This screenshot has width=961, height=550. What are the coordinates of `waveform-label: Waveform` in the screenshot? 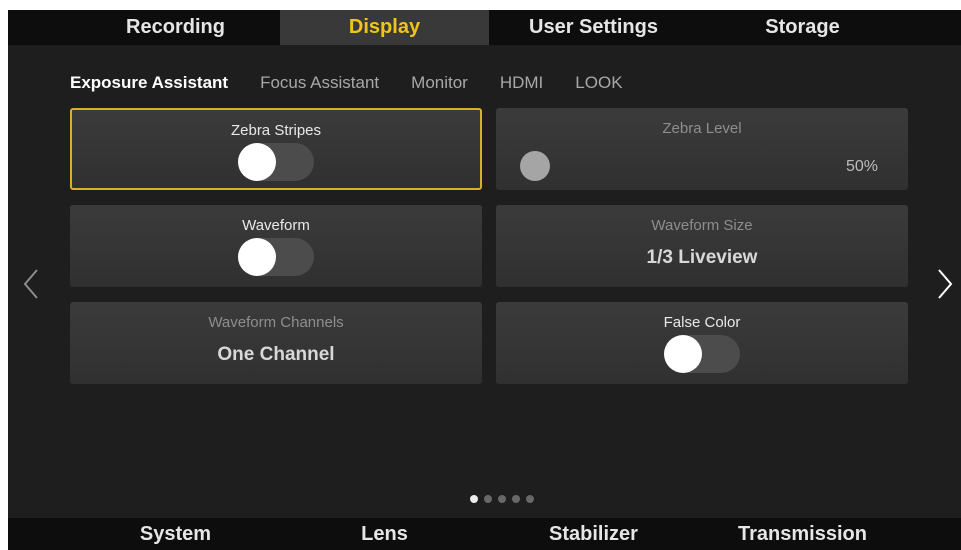 It's located at (276, 225).